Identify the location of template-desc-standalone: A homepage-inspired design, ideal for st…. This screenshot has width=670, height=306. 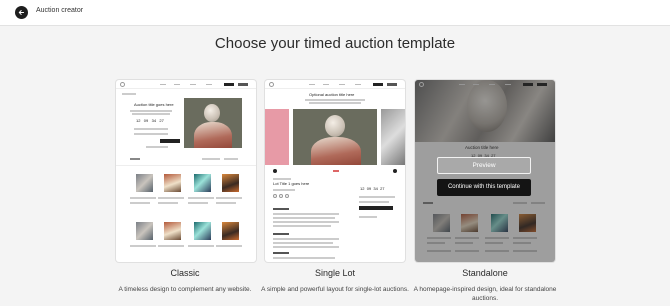
(485, 294).